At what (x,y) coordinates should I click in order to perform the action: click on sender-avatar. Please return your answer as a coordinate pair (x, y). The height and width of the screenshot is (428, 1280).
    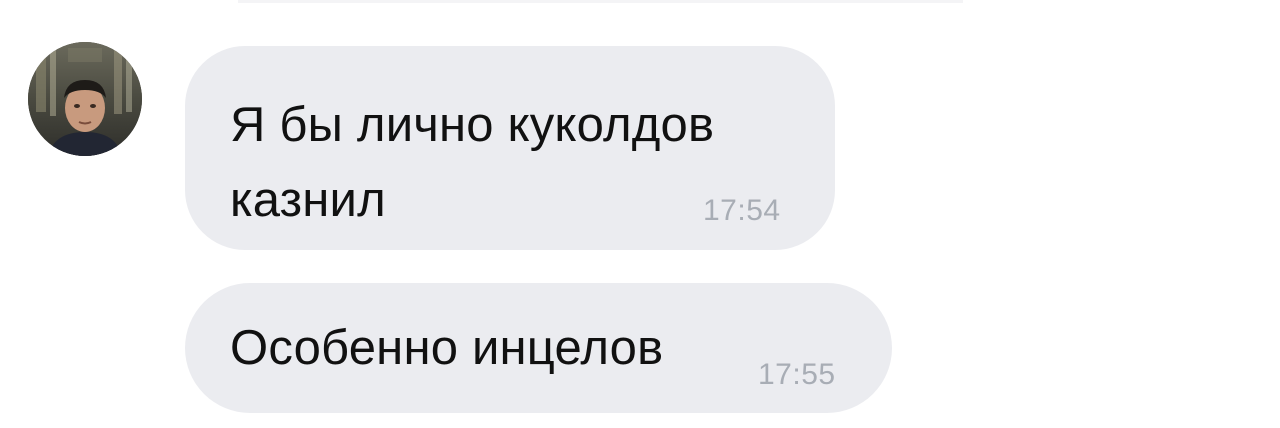
    Looking at the image, I should click on (85, 99).